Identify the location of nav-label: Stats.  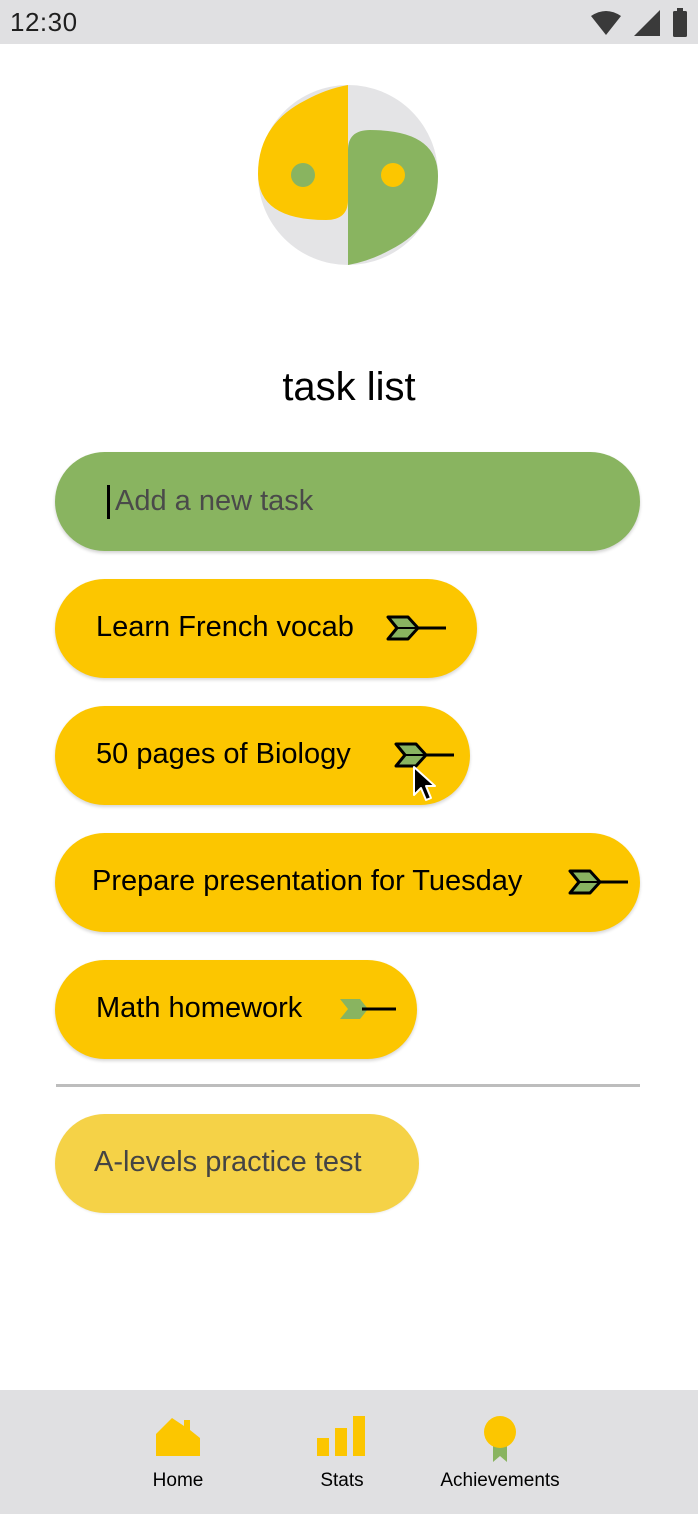
(342, 1480).